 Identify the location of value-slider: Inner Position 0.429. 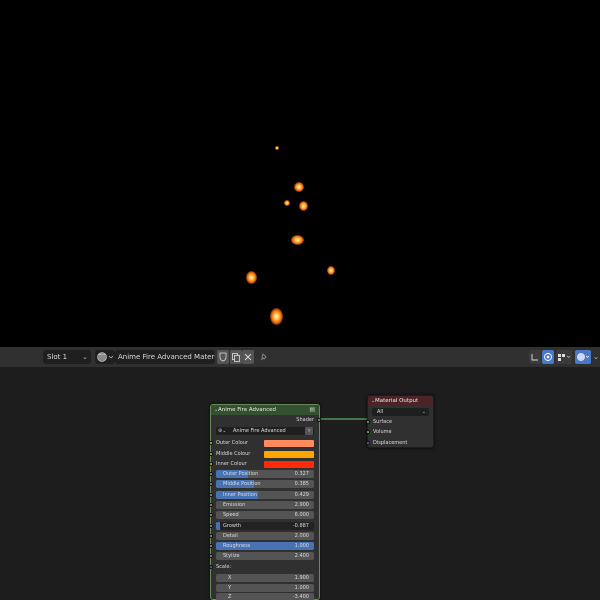
(261, 494).